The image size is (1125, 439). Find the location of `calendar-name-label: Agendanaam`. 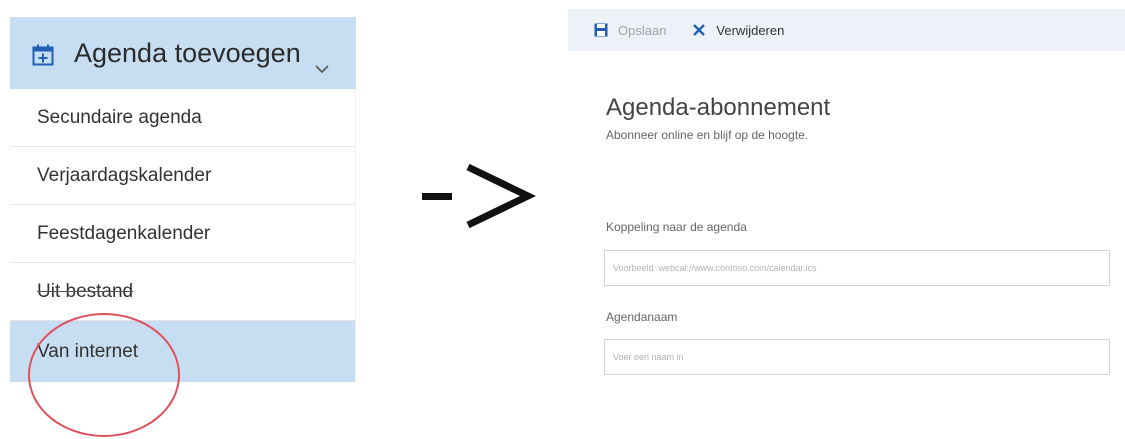

calendar-name-label: Agendanaam is located at coordinates (642, 317).